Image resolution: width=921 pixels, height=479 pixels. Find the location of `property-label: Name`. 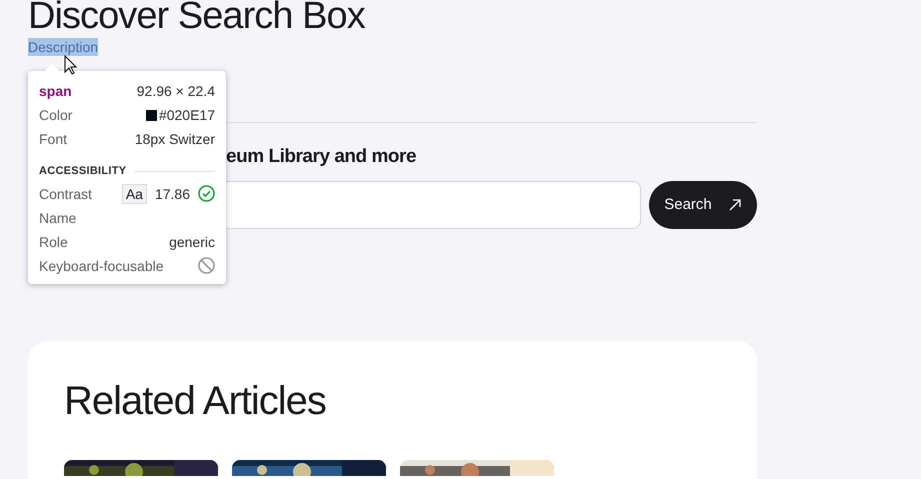

property-label: Name is located at coordinates (57, 218).